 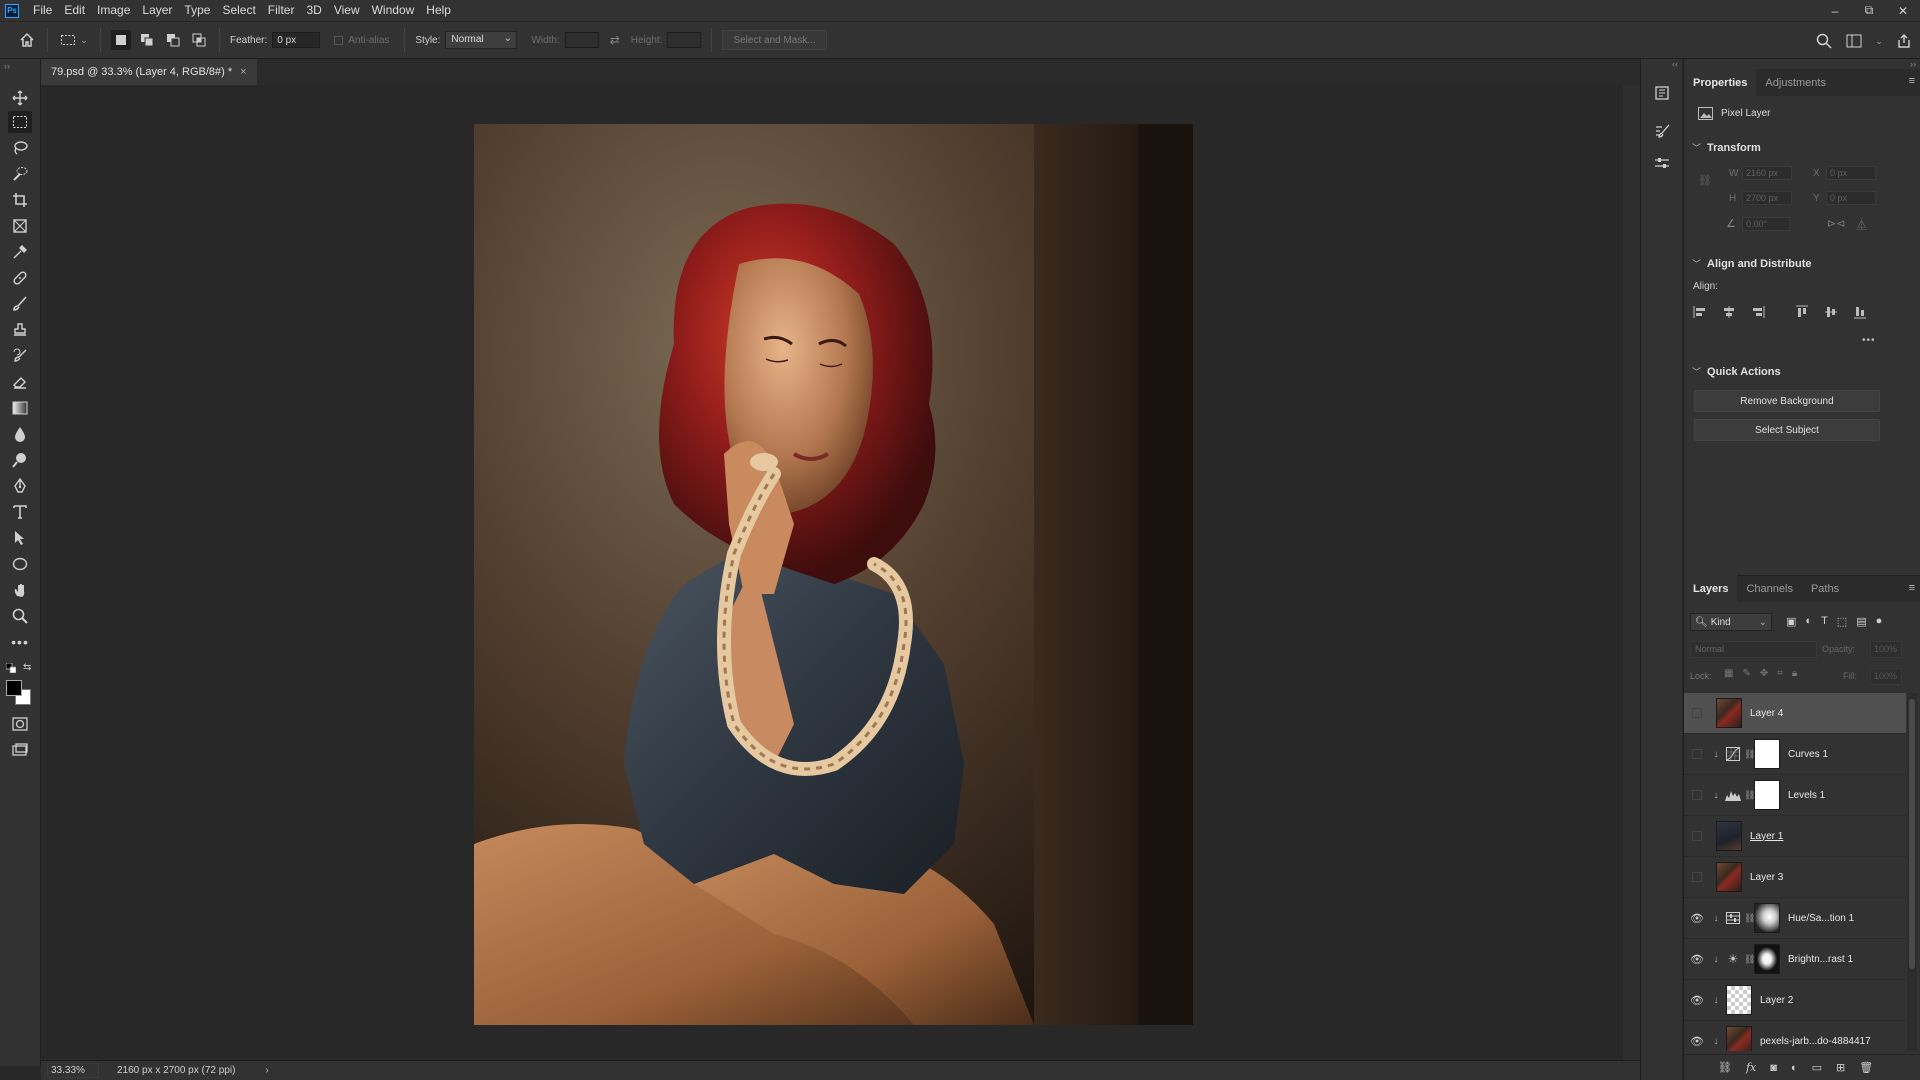 What do you see at coordinates (1821, 918) in the screenshot?
I see `layer-name: Hue/Sa...tion 1` at bounding box center [1821, 918].